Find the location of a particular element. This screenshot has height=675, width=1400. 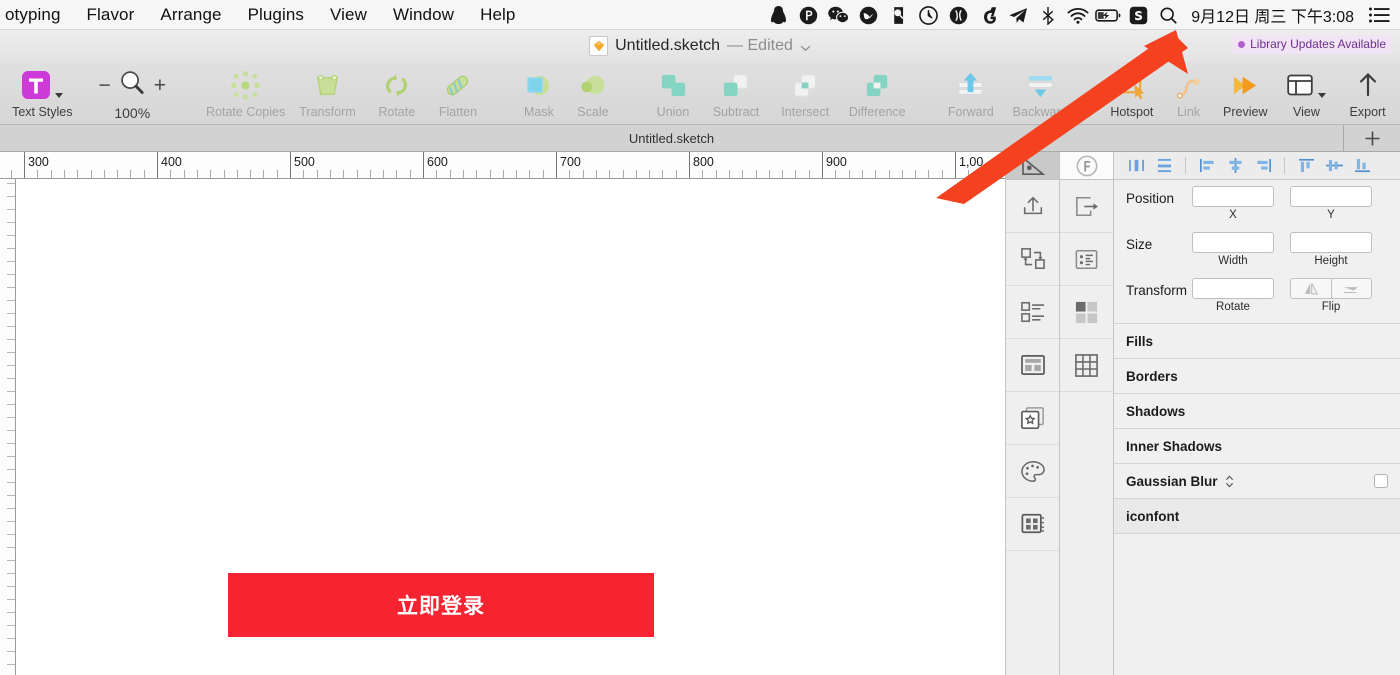

toolbar-flatten: Flatten is located at coordinates (457, 93).